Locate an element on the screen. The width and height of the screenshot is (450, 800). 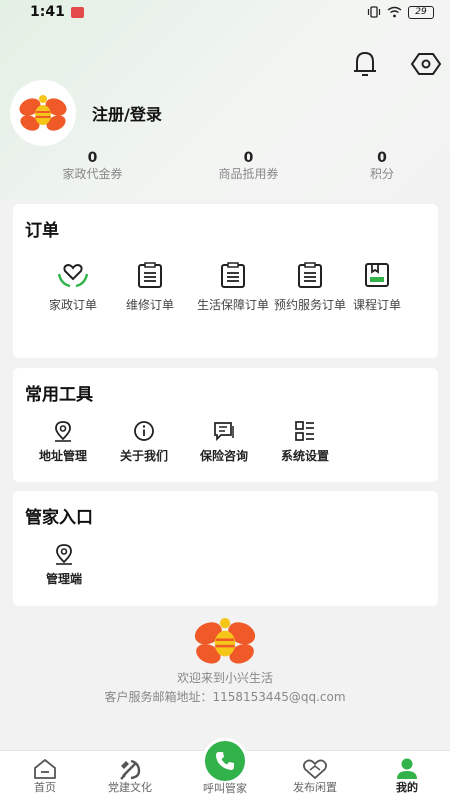
order-label: 生活保障订单 is located at coordinates (232, 305).